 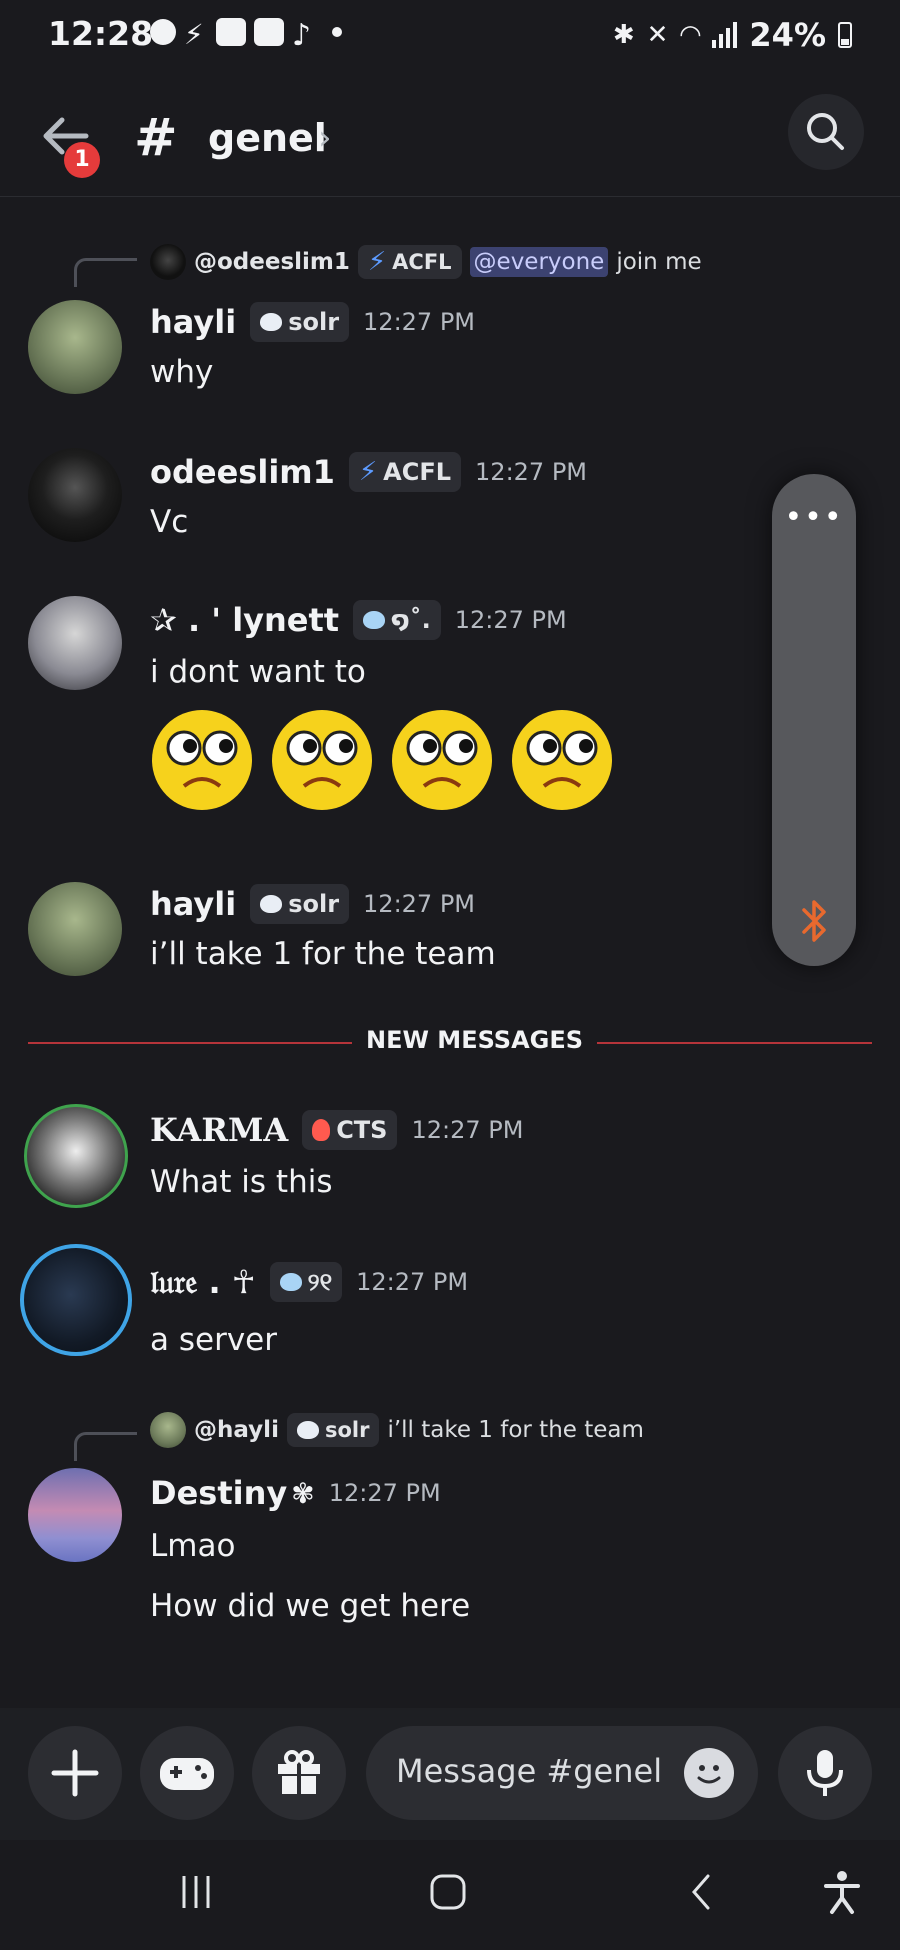 I want to click on signal-icon, so click(x=725, y=35).